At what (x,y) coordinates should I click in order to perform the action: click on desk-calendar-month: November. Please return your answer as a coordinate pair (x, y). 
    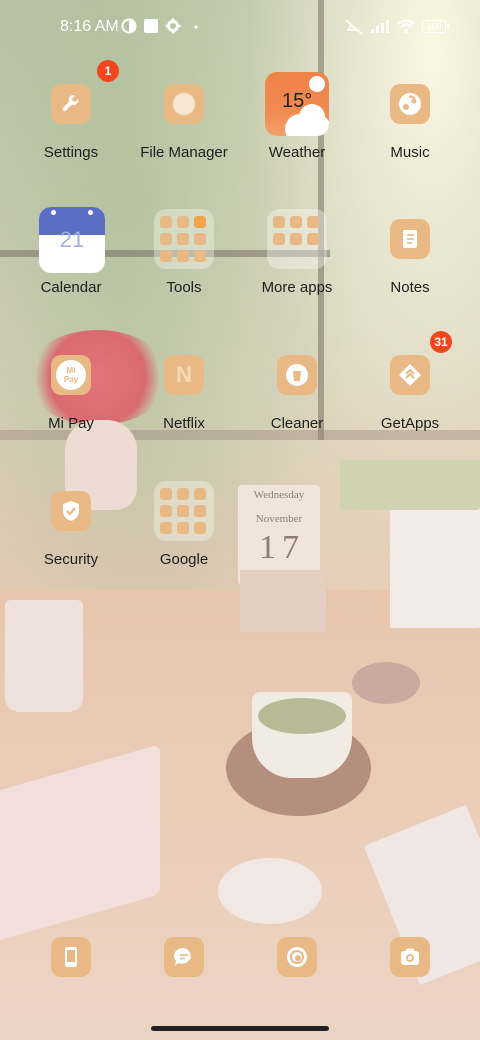
    Looking at the image, I should click on (279, 519).